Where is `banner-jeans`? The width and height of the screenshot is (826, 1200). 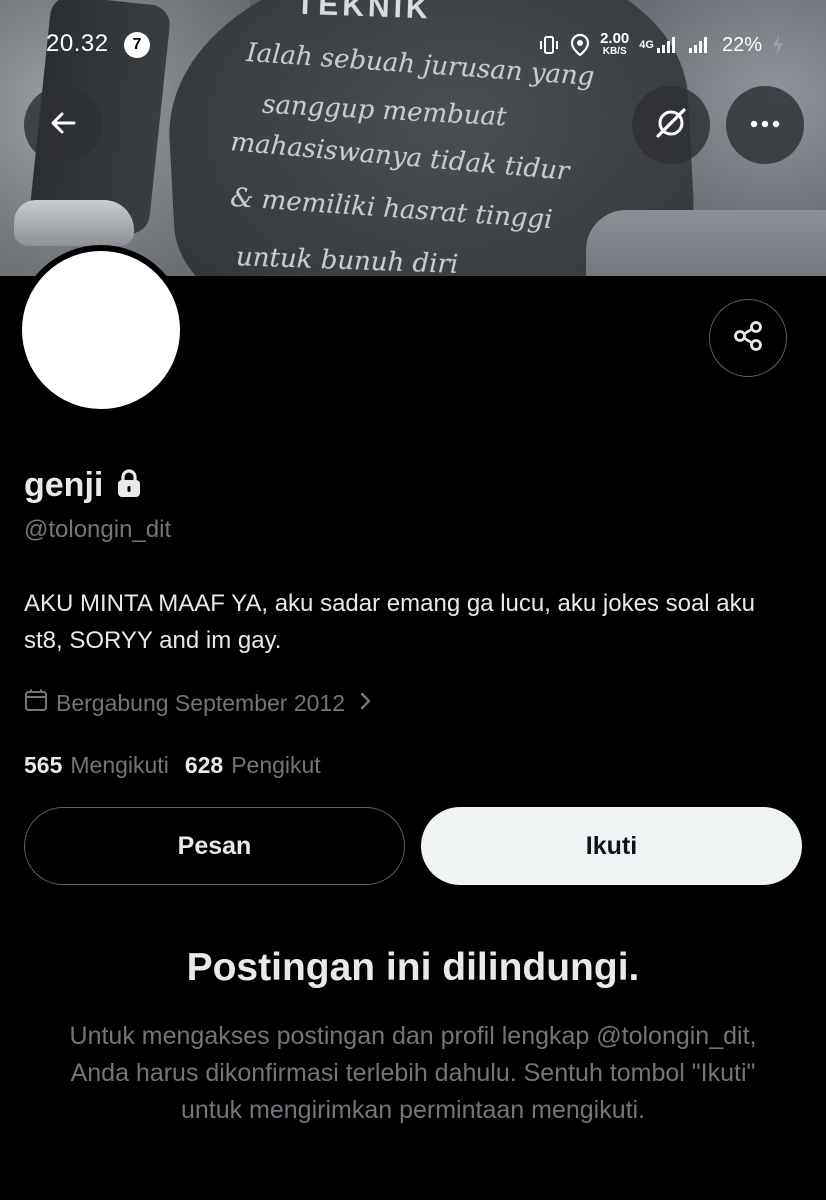
banner-jeans is located at coordinates (706, 243).